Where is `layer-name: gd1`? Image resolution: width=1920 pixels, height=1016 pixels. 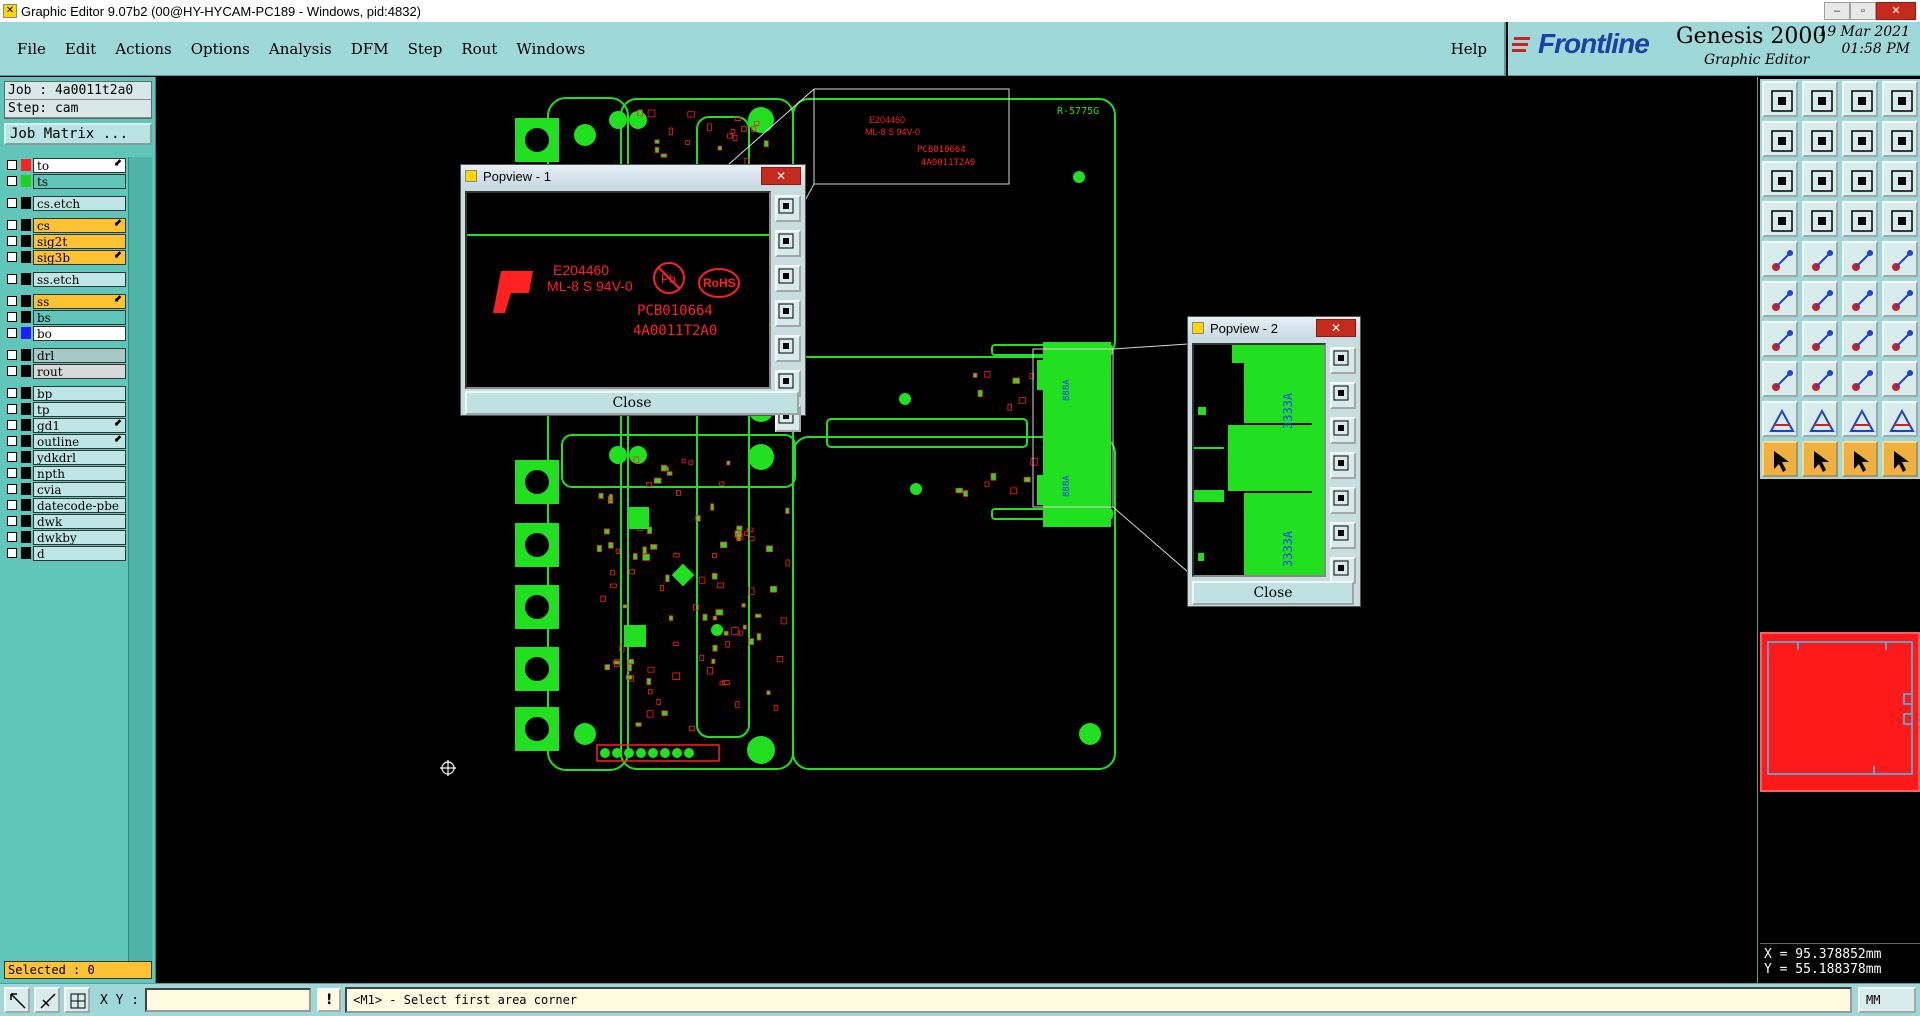 layer-name: gd1 is located at coordinates (79, 425).